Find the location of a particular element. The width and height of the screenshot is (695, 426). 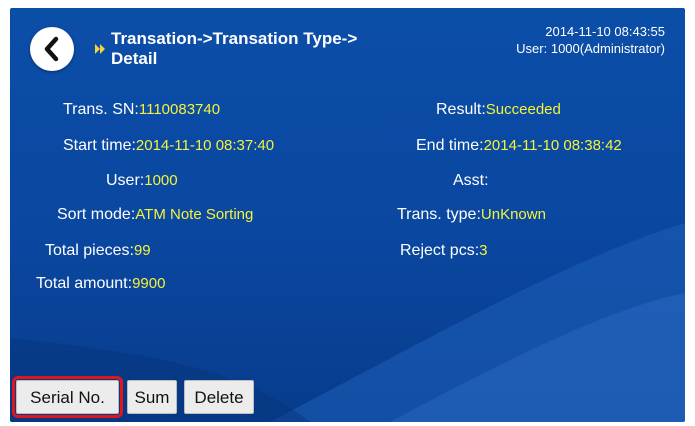

trans-type-label: Trans. type: is located at coordinates (439, 214).